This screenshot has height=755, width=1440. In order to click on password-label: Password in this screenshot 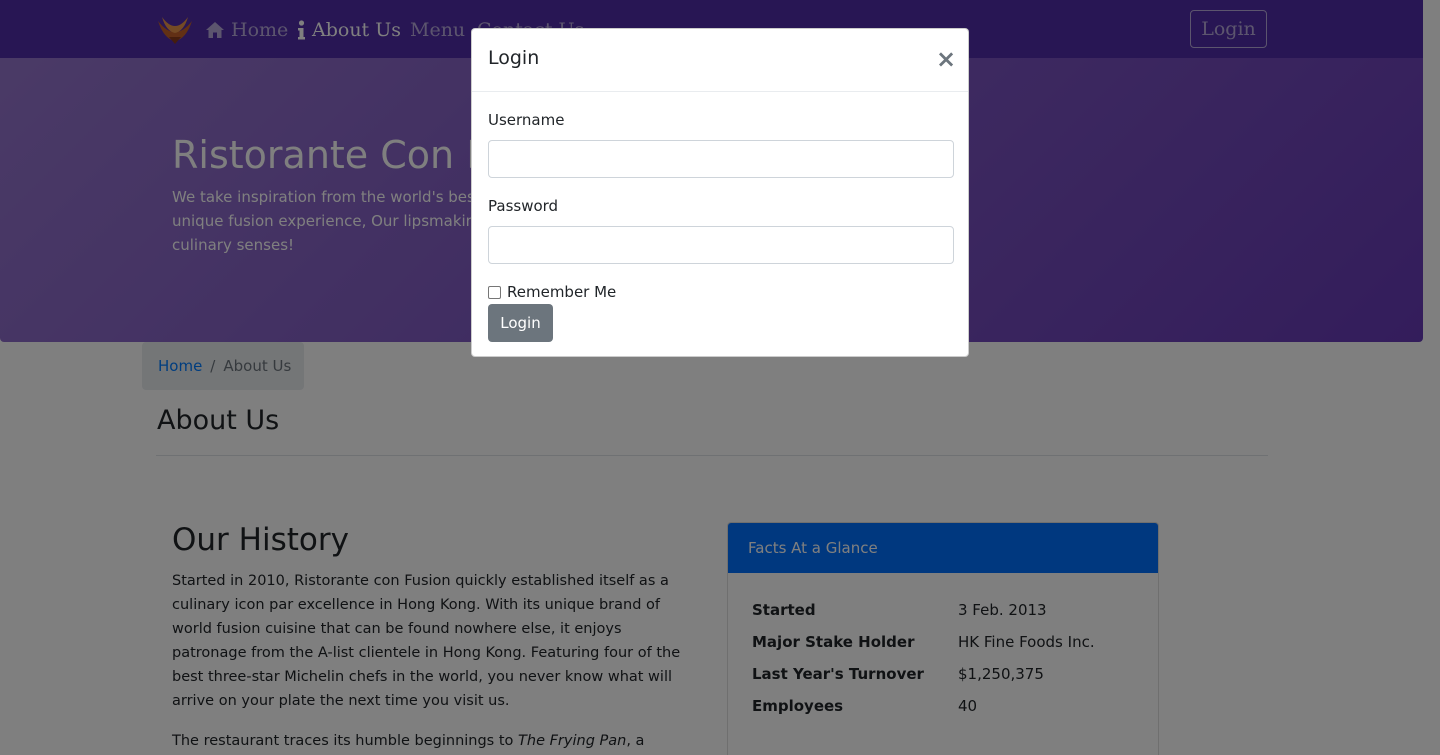, I will do `click(523, 206)`.